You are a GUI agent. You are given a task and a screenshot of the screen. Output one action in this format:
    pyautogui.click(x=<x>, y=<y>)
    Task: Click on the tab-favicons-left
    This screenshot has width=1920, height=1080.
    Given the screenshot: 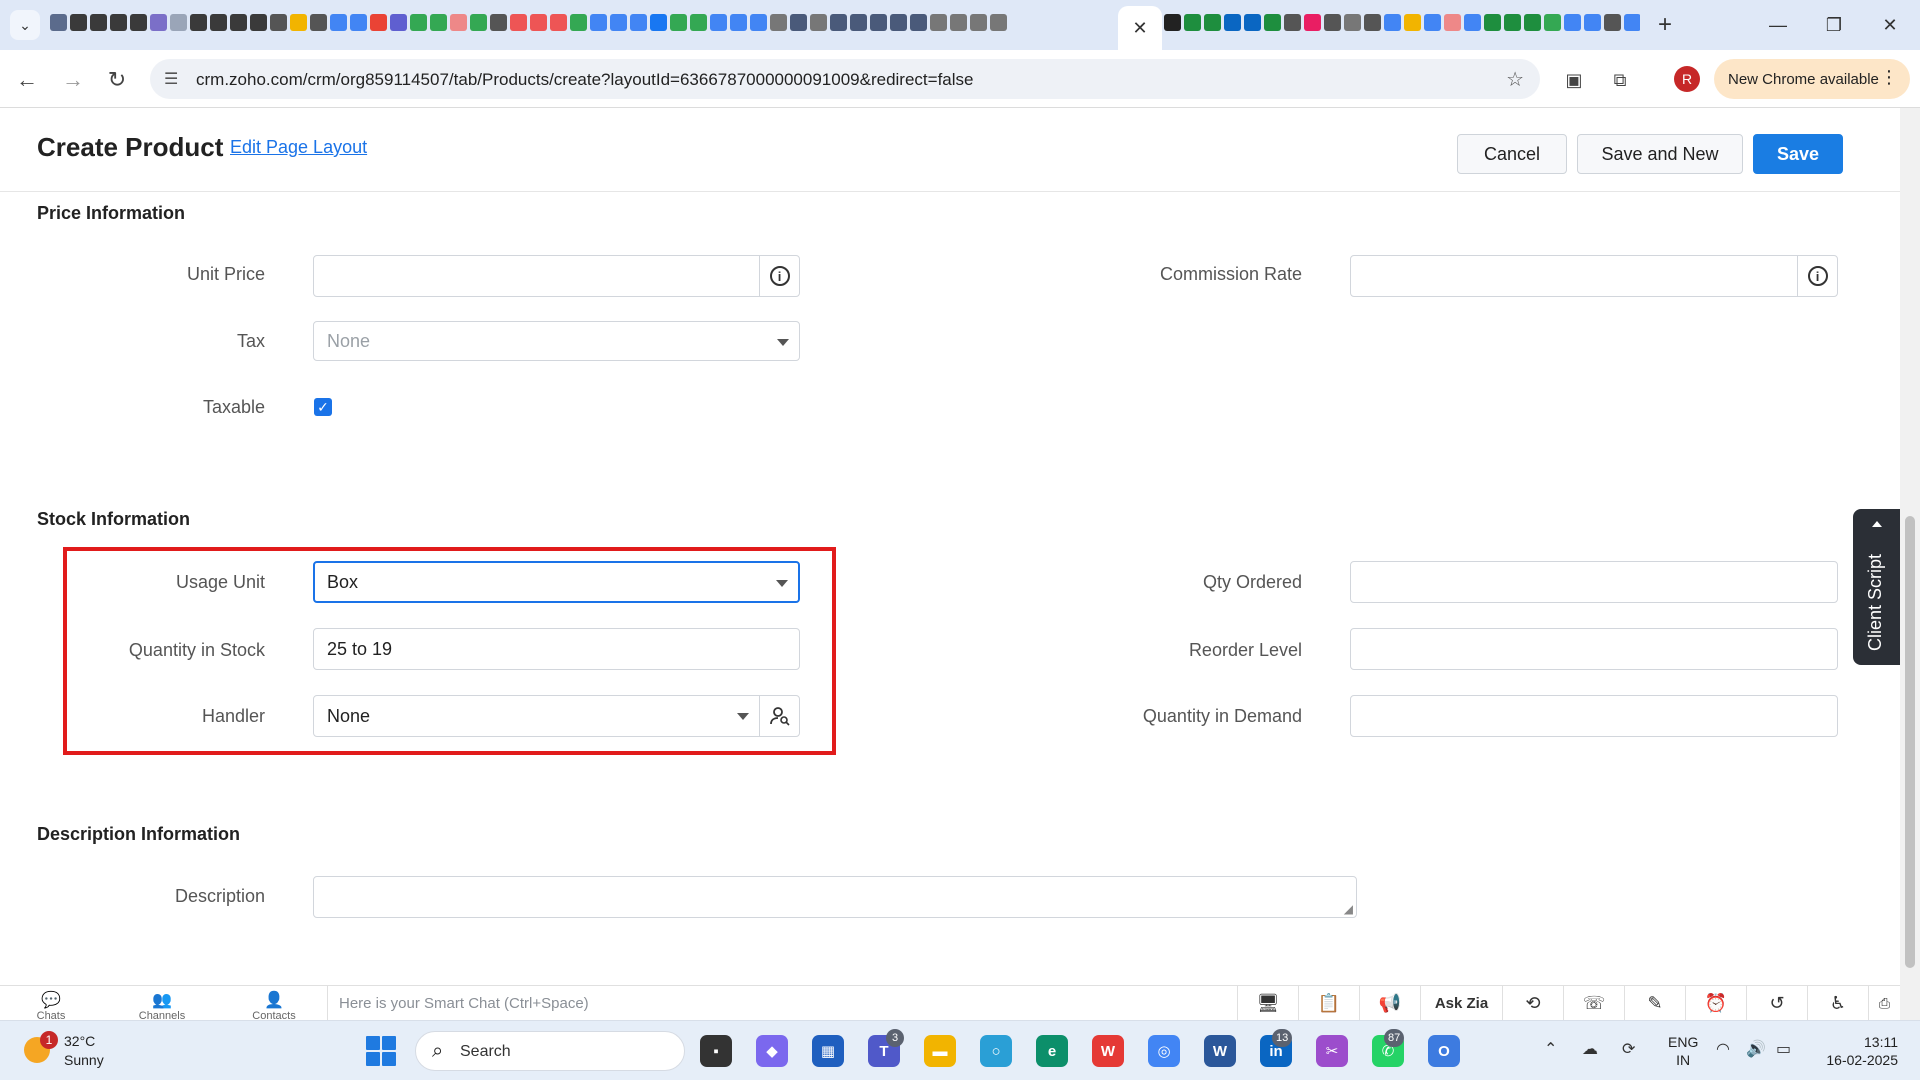 What is the action you would take?
    pyautogui.click(x=580, y=25)
    